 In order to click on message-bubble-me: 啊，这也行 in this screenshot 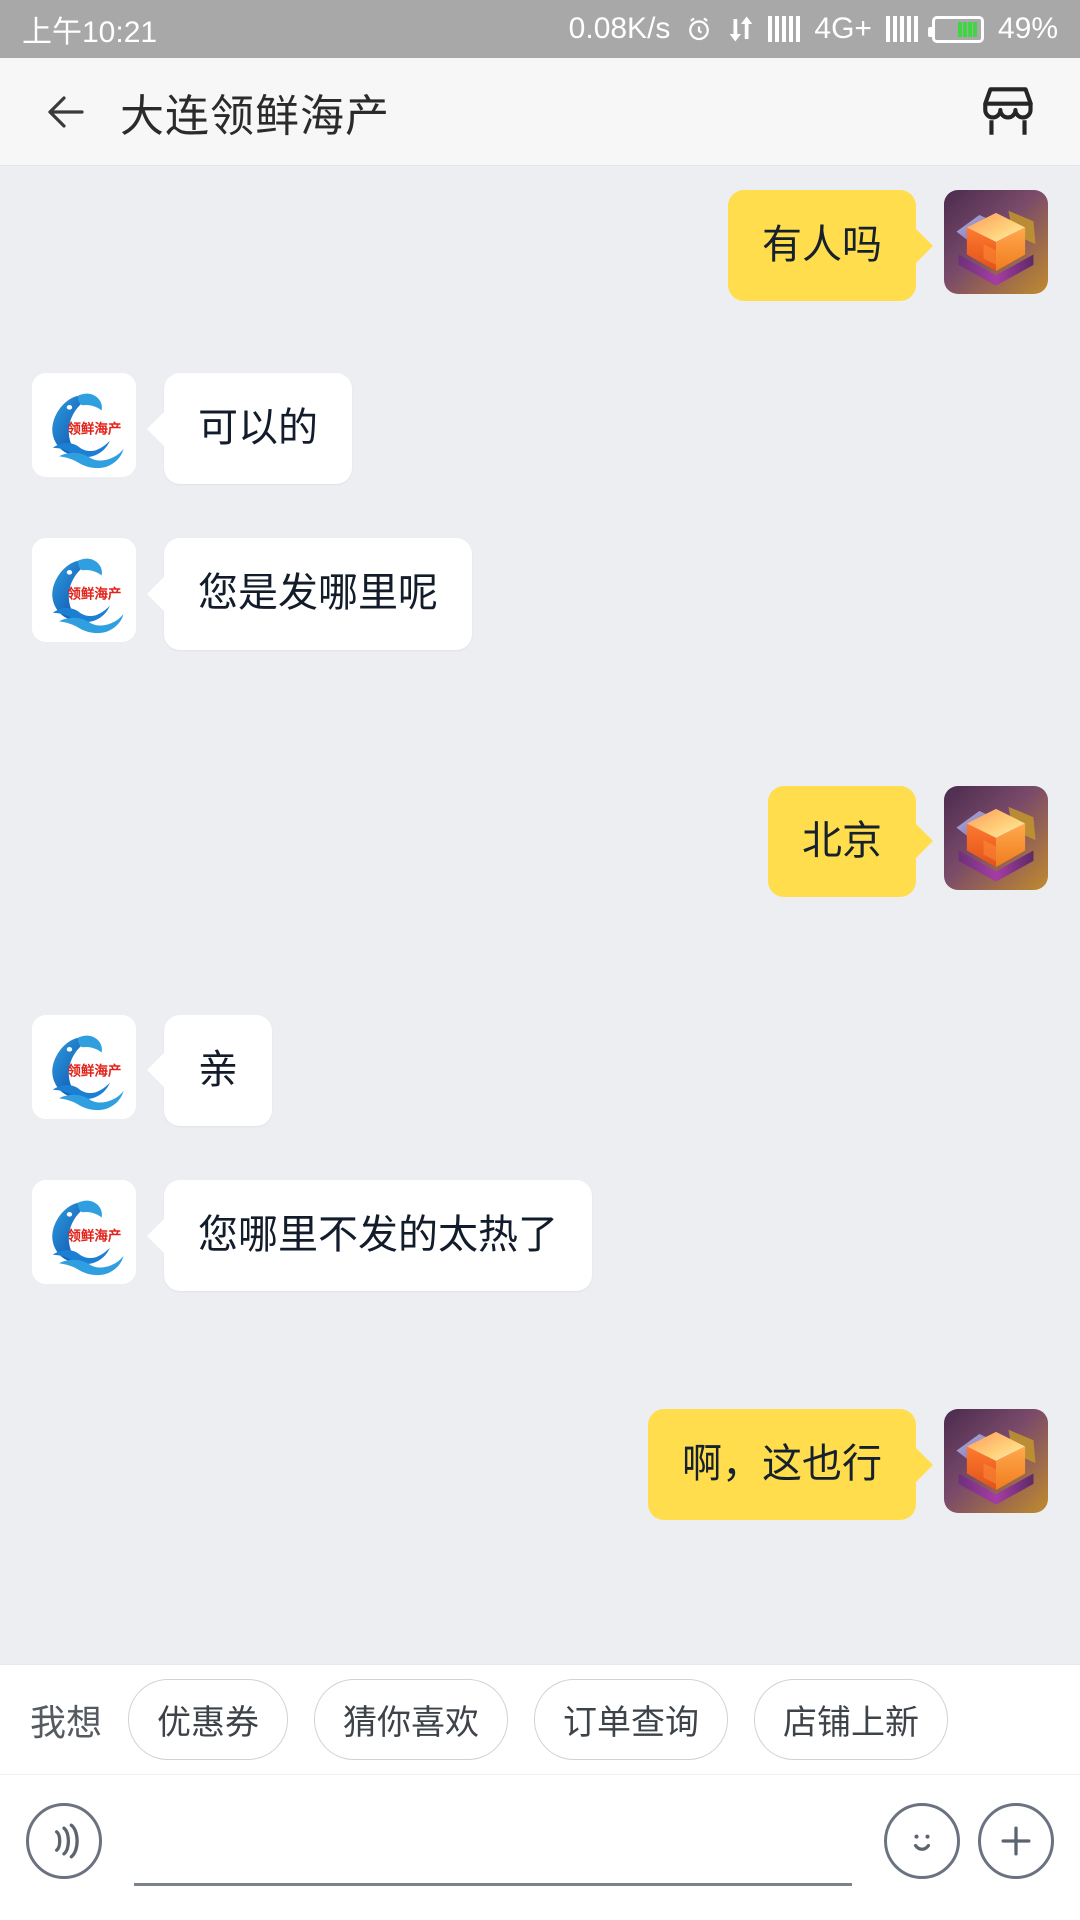, I will do `click(782, 1465)`.